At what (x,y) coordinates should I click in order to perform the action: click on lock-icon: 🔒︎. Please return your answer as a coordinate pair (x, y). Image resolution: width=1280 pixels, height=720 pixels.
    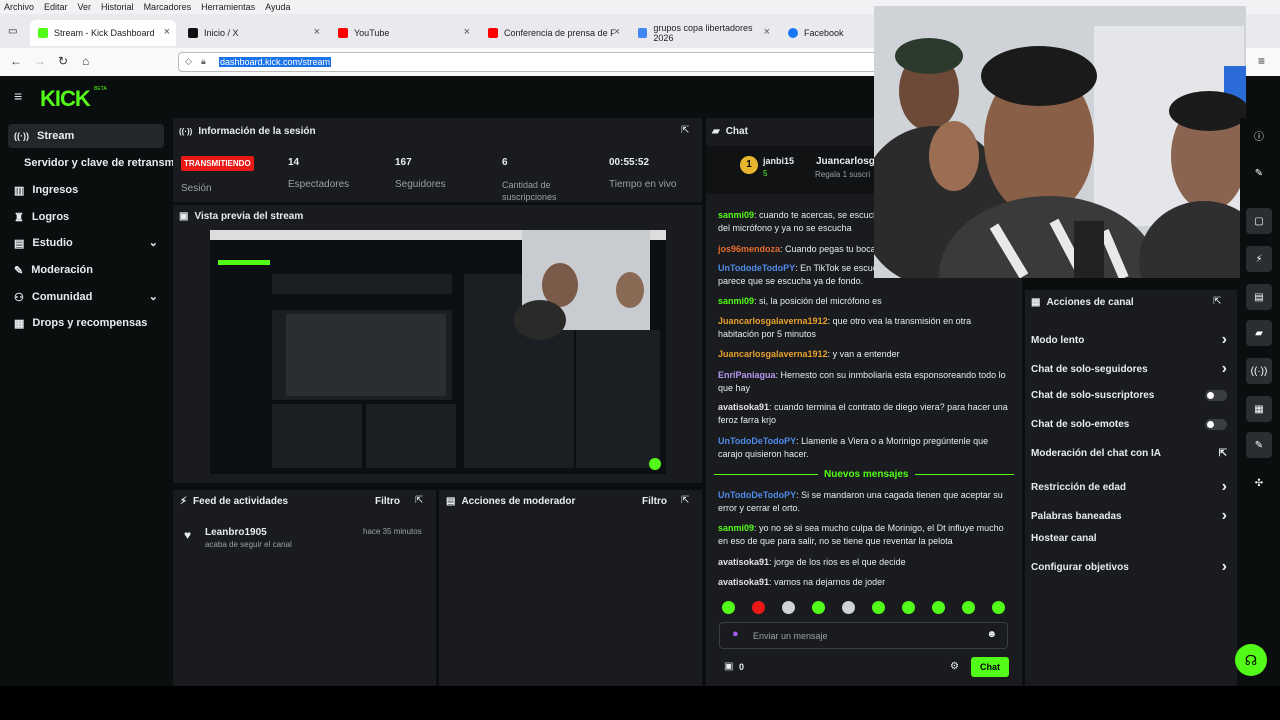
    Looking at the image, I should click on (203, 61).